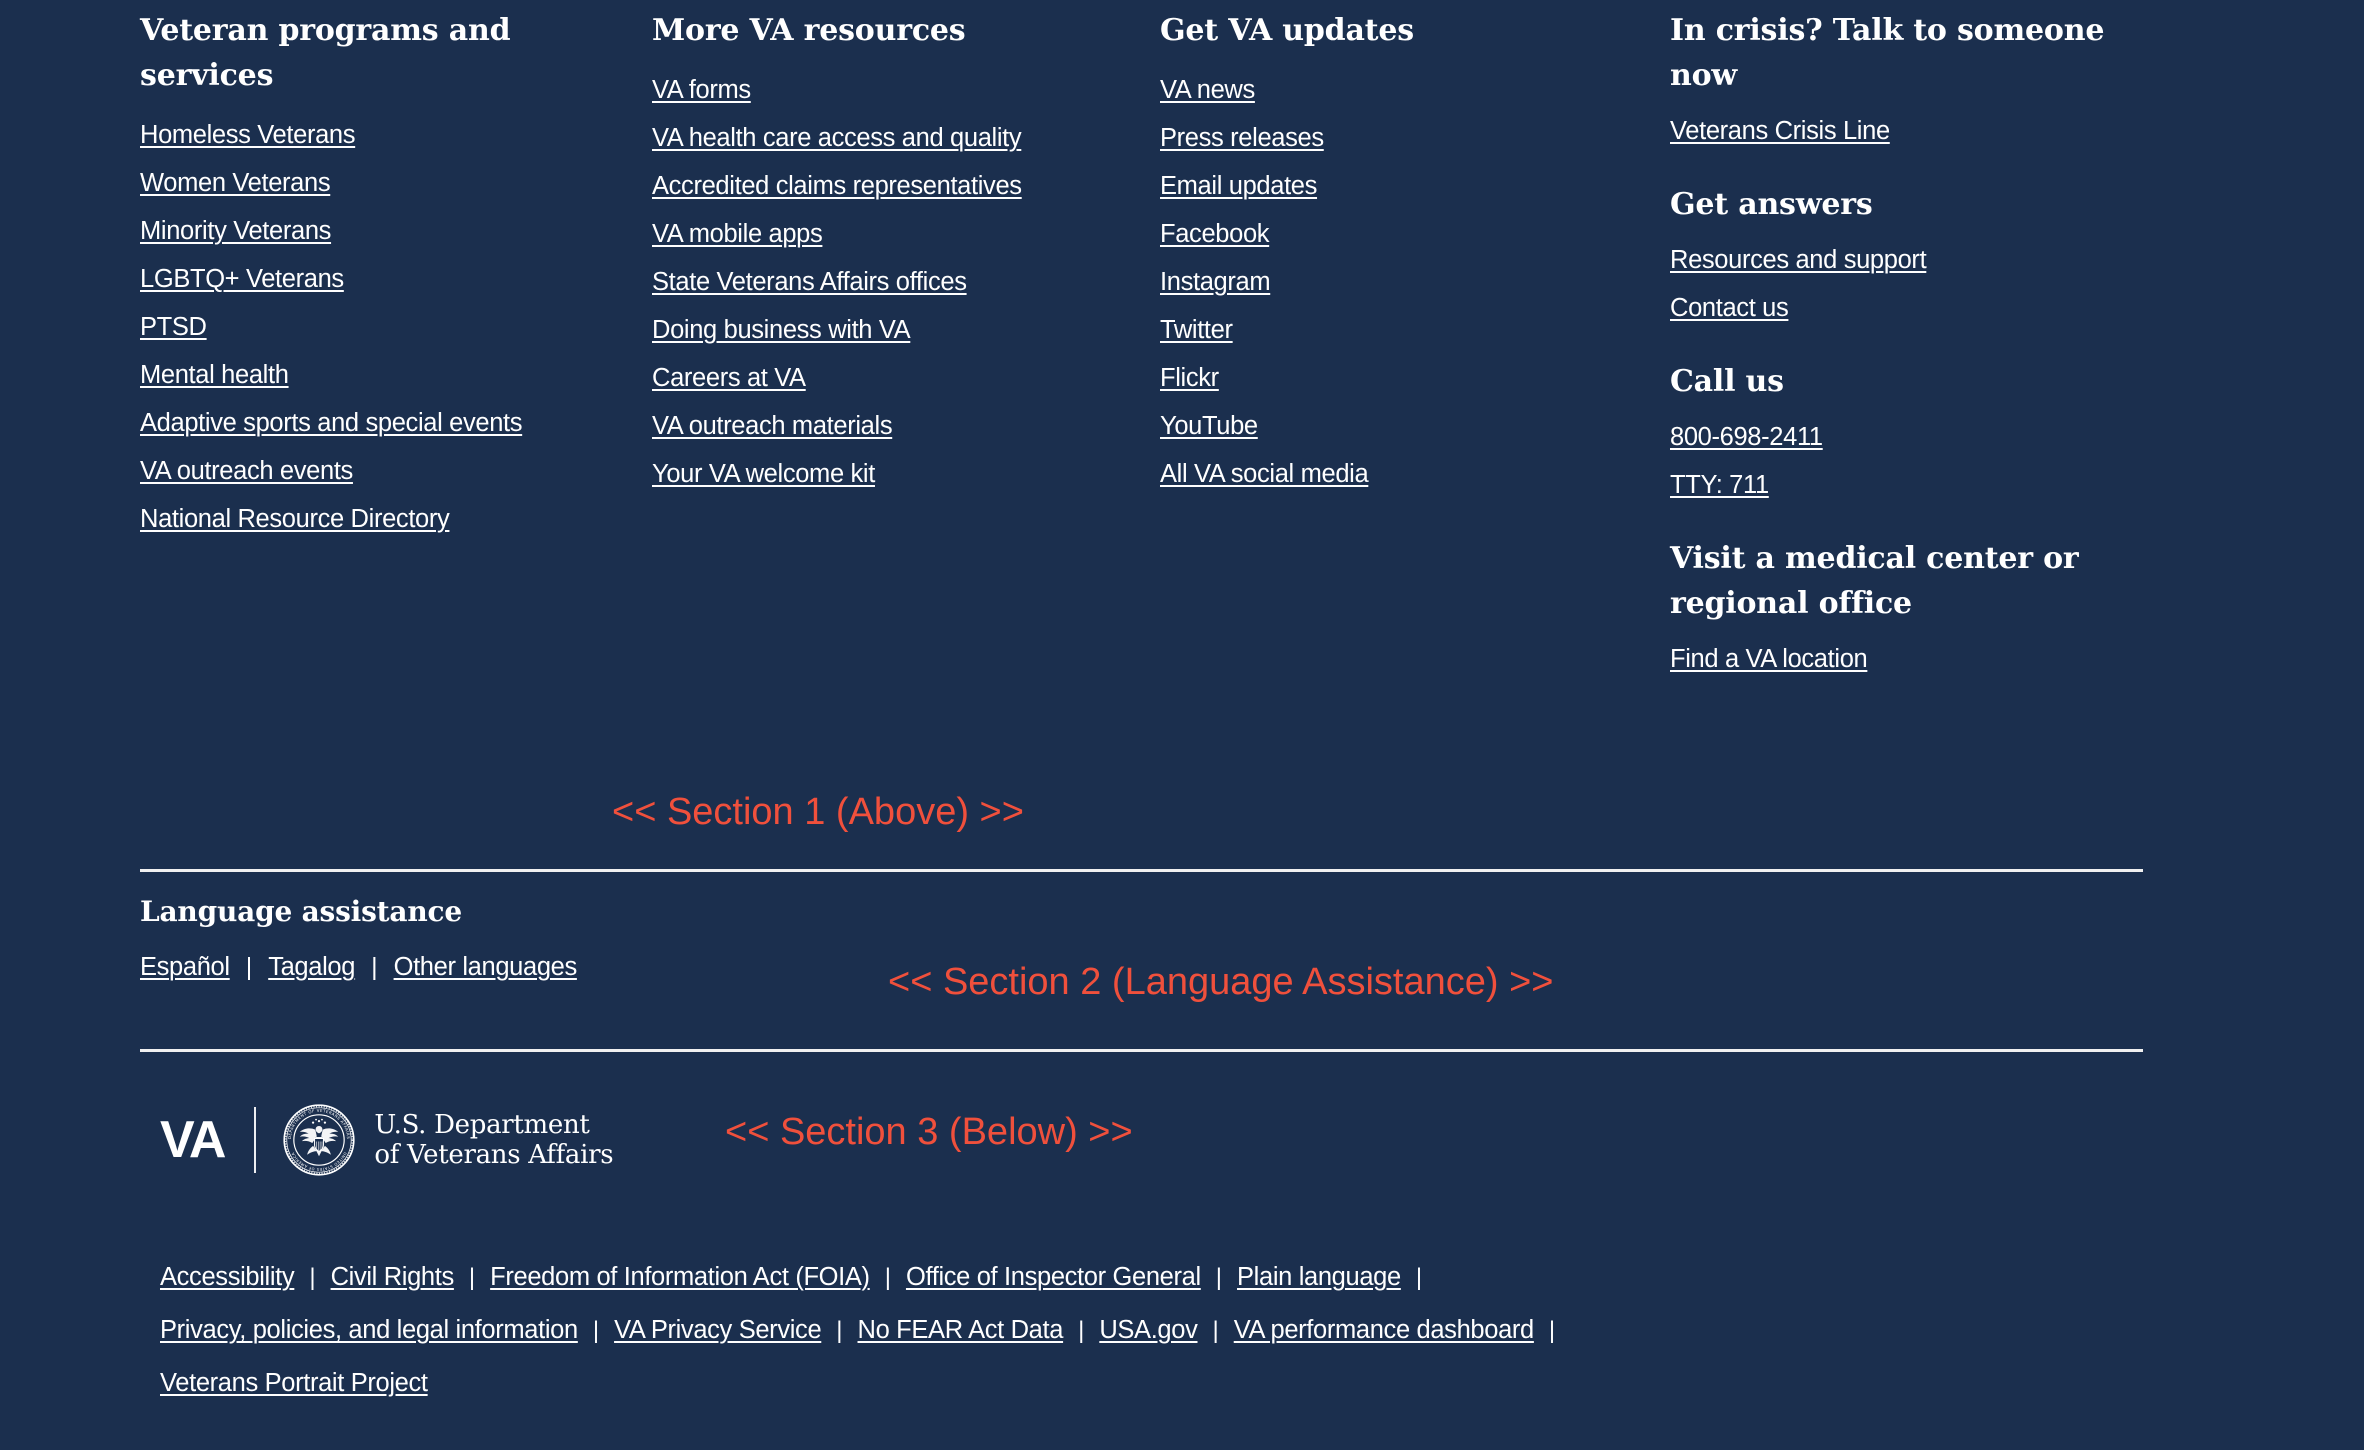 The image size is (2364, 1450). I want to click on list-item: VA forms, so click(906, 90).